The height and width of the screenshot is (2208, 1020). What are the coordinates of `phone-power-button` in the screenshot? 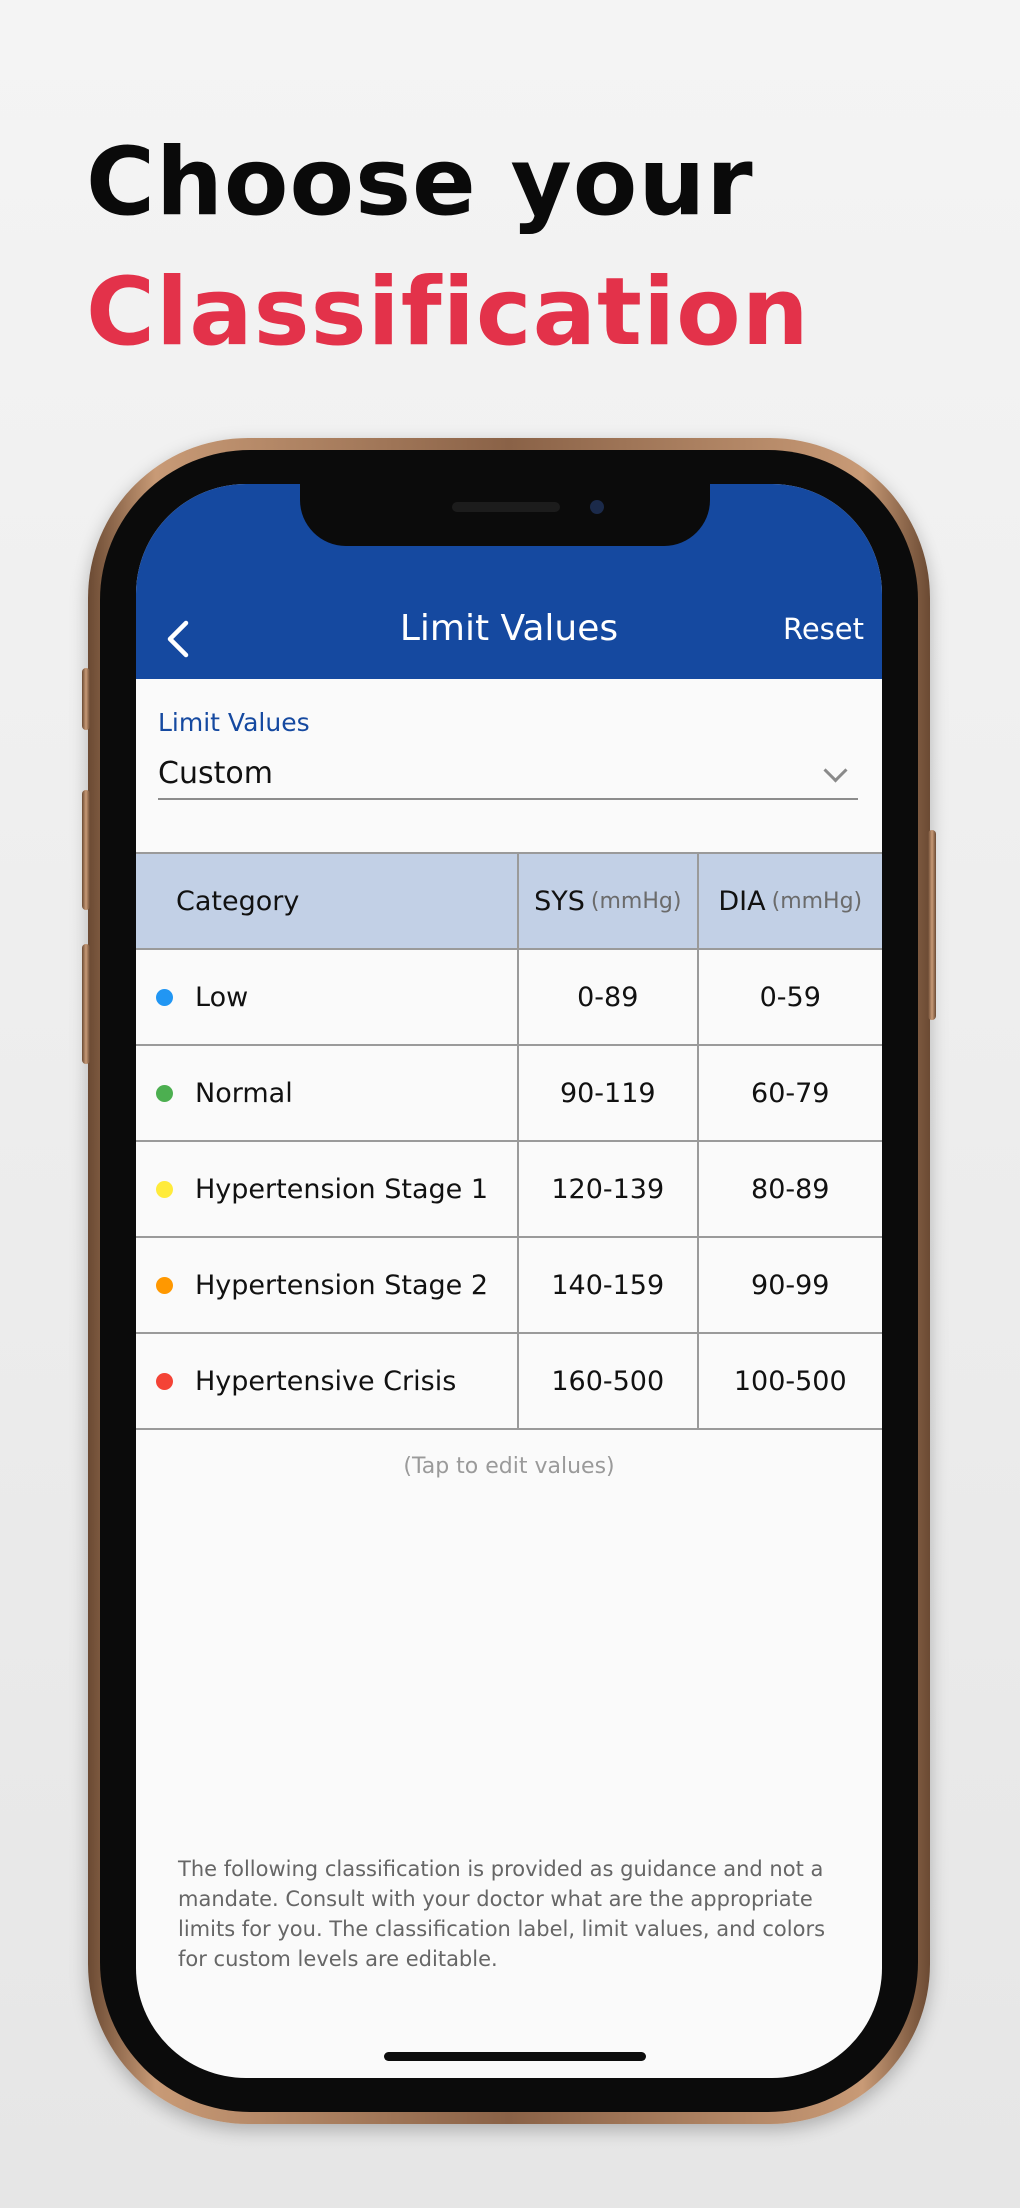 It's located at (932, 925).